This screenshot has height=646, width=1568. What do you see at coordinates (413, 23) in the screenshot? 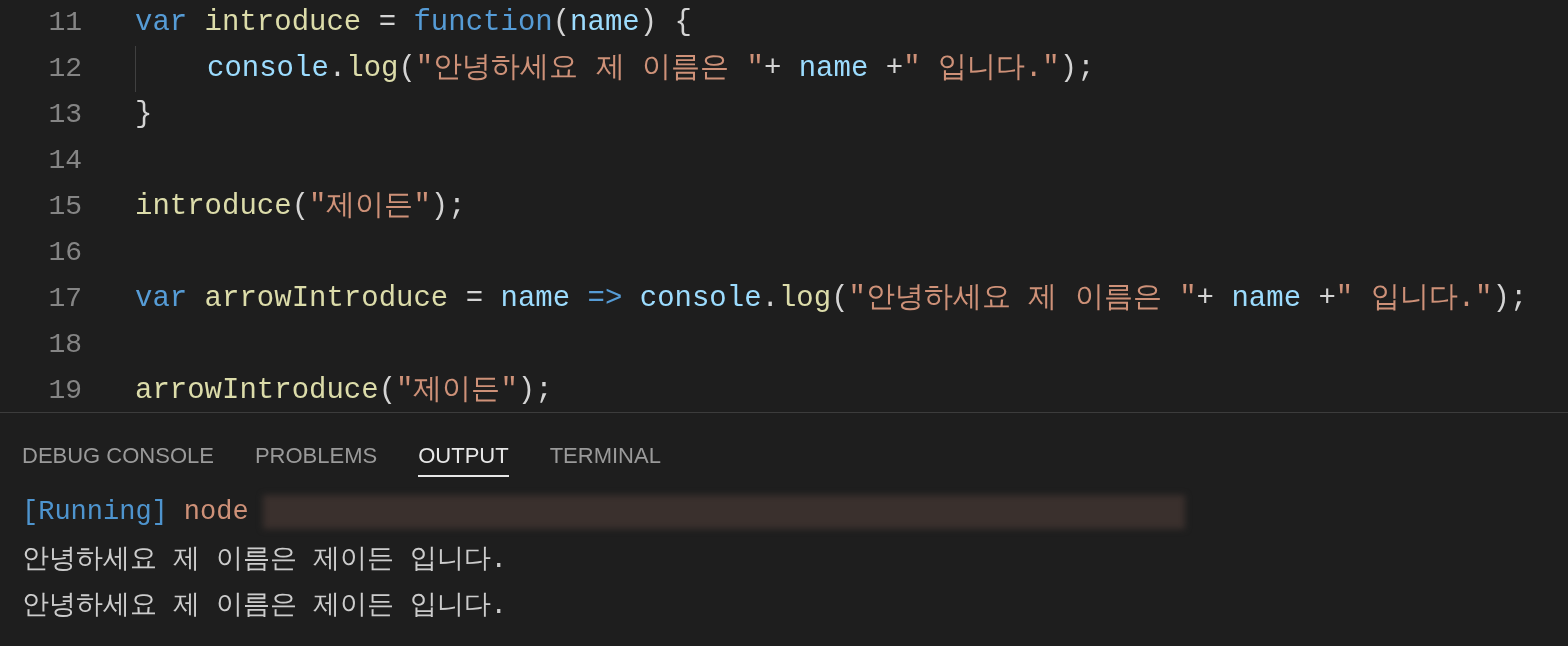
I see `code-line: var introduce = function(name) {` at bounding box center [413, 23].